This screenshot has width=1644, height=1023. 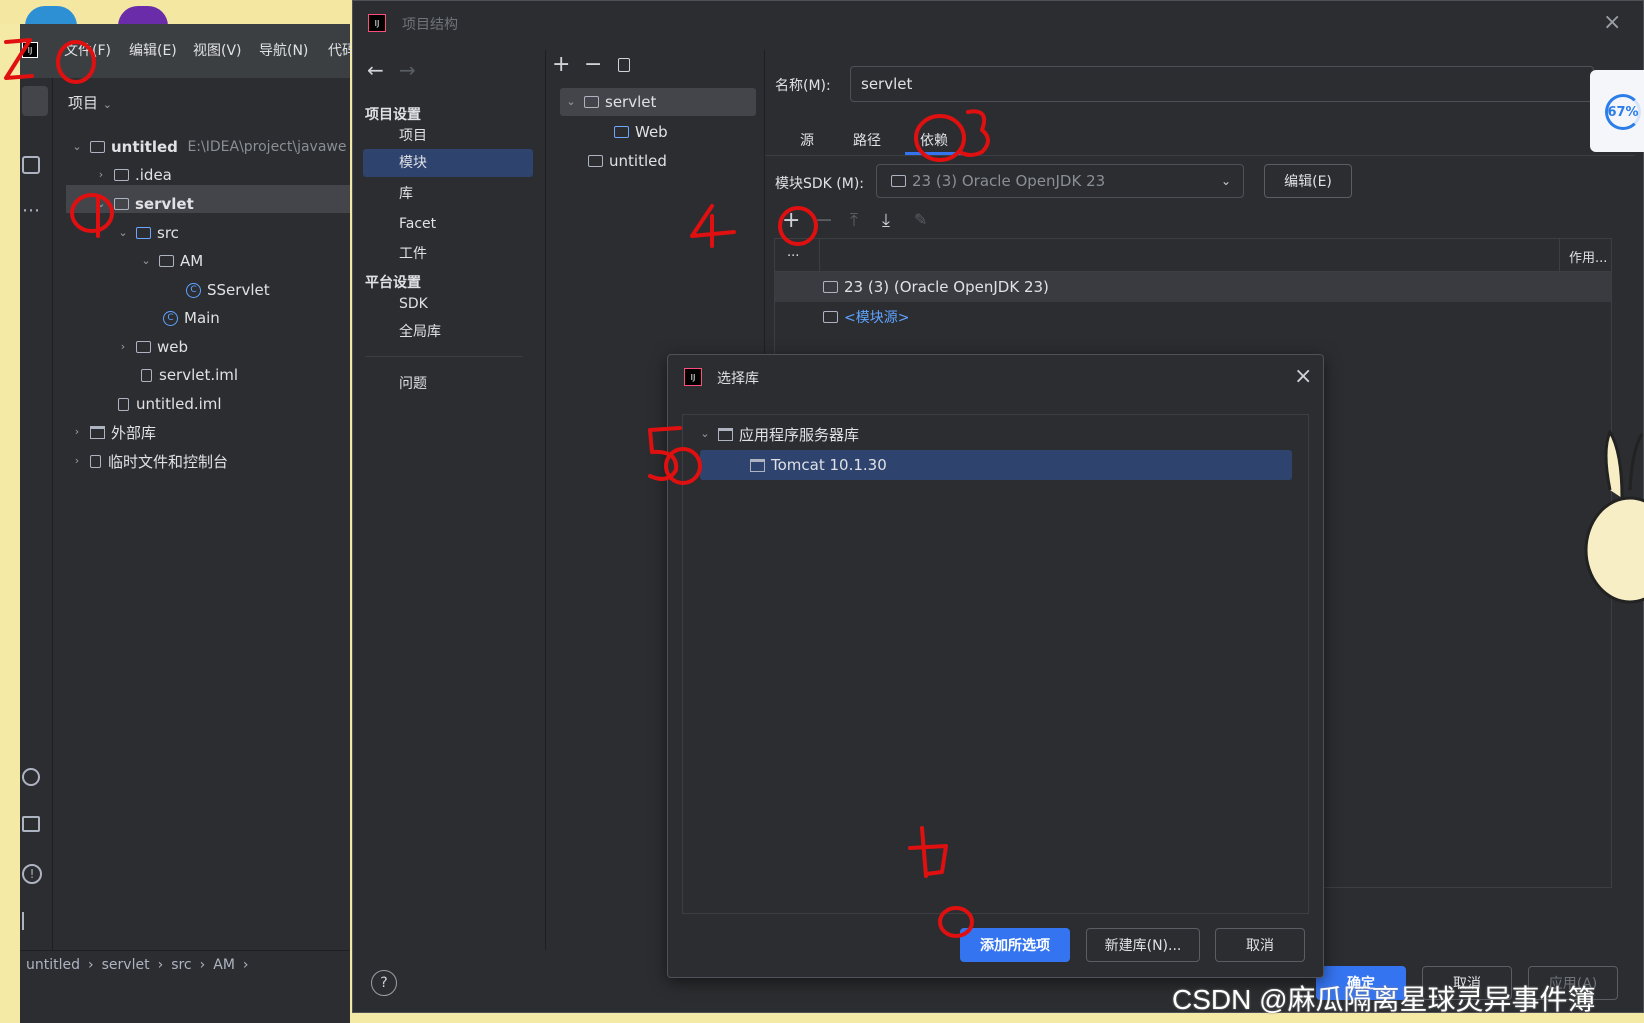 What do you see at coordinates (193, 290) in the screenshot?
I see `class-icon: C` at bounding box center [193, 290].